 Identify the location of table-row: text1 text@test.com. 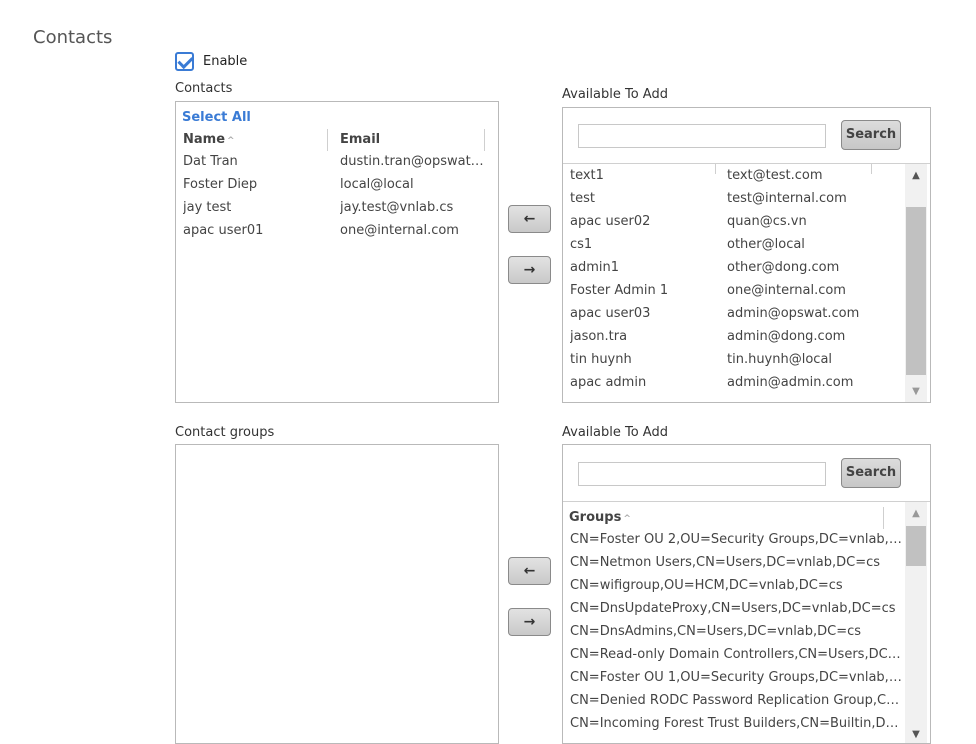
(746, 176).